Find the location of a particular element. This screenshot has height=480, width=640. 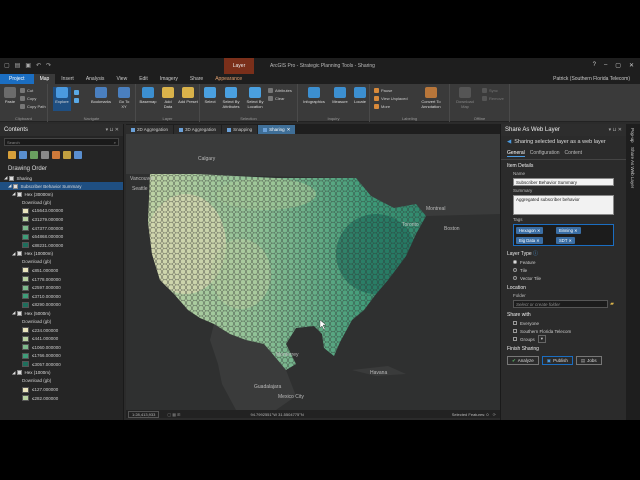

list-by-source-icon is located at coordinates (23, 155).